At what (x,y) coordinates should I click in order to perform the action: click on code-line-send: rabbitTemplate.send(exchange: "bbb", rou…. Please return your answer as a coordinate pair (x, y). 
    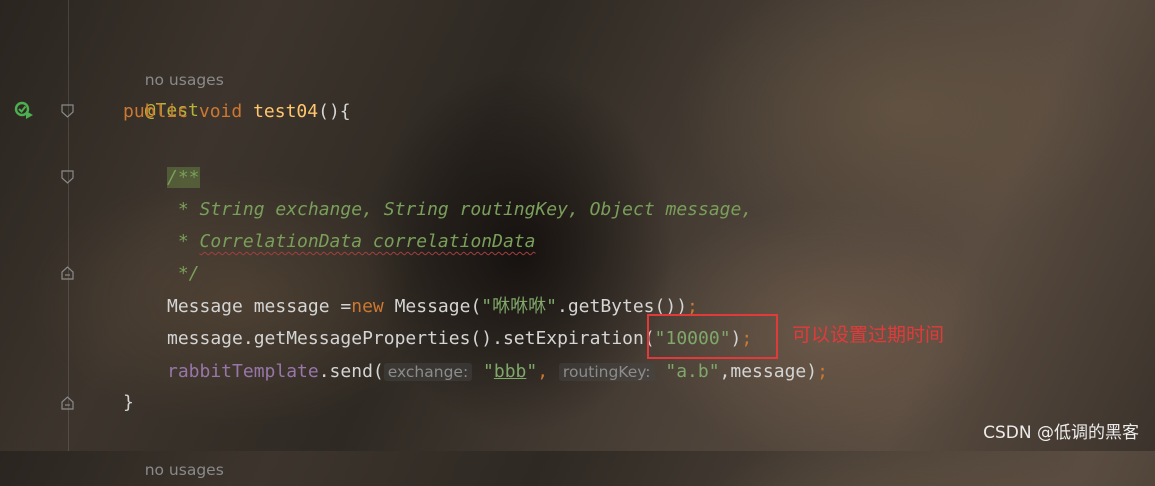
    Looking at the image, I should click on (497, 372).